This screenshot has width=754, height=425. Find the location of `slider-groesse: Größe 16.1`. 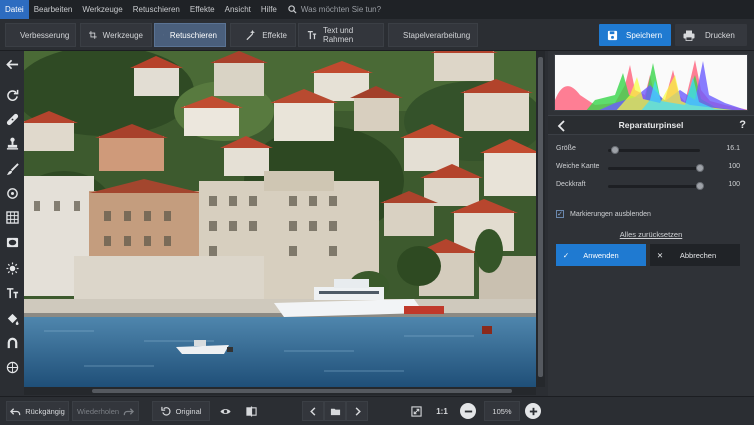

slider-groesse: Größe 16.1 is located at coordinates (653, 150).